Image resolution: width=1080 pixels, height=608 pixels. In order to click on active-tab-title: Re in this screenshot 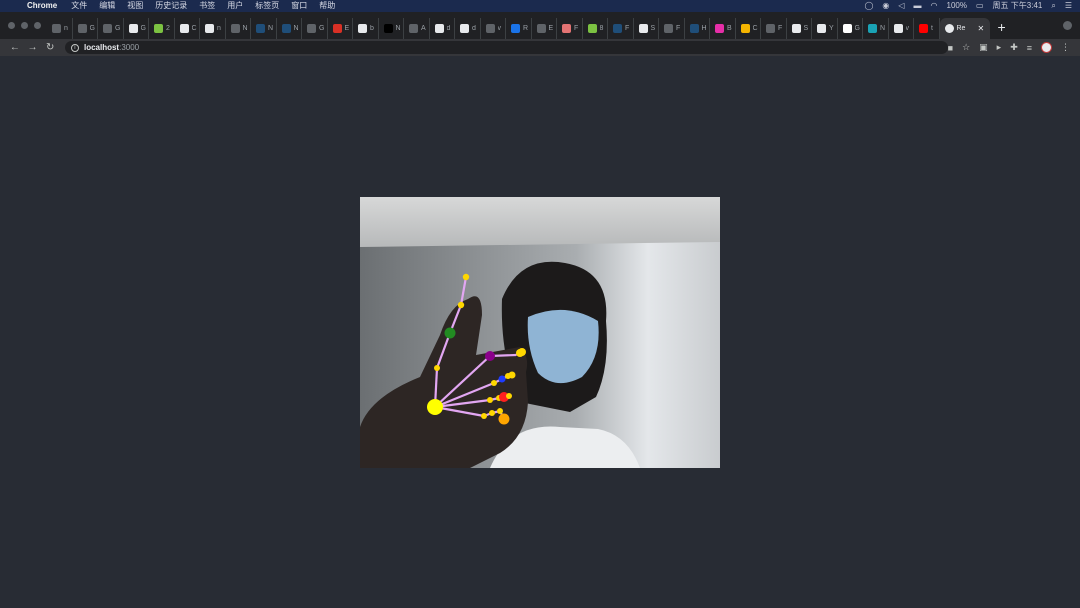, I will do `click(961, 28)`.